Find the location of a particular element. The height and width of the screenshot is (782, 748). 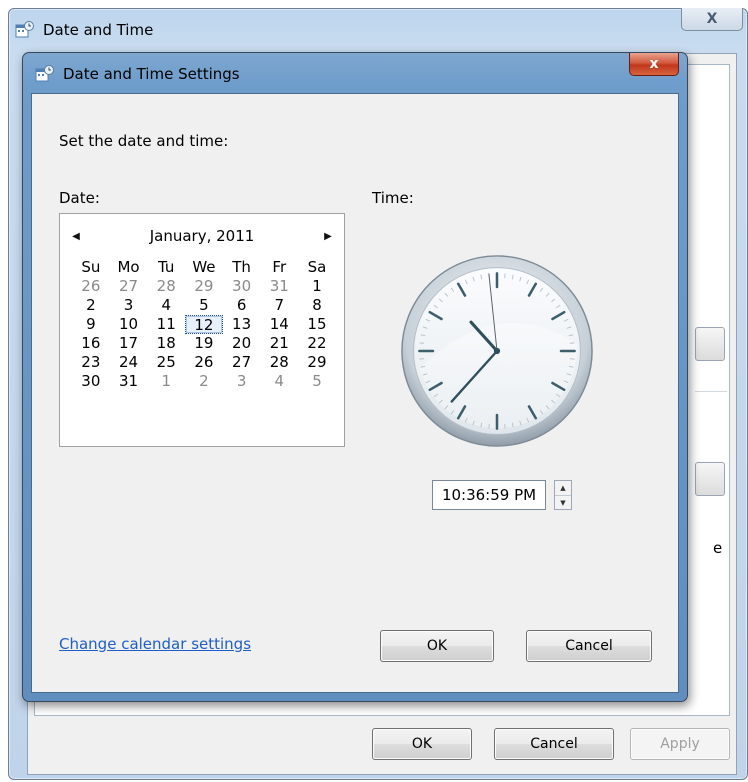

calendar-week-row: 30 31 1 2 3 4 5 is located at coordinates (204, 381).